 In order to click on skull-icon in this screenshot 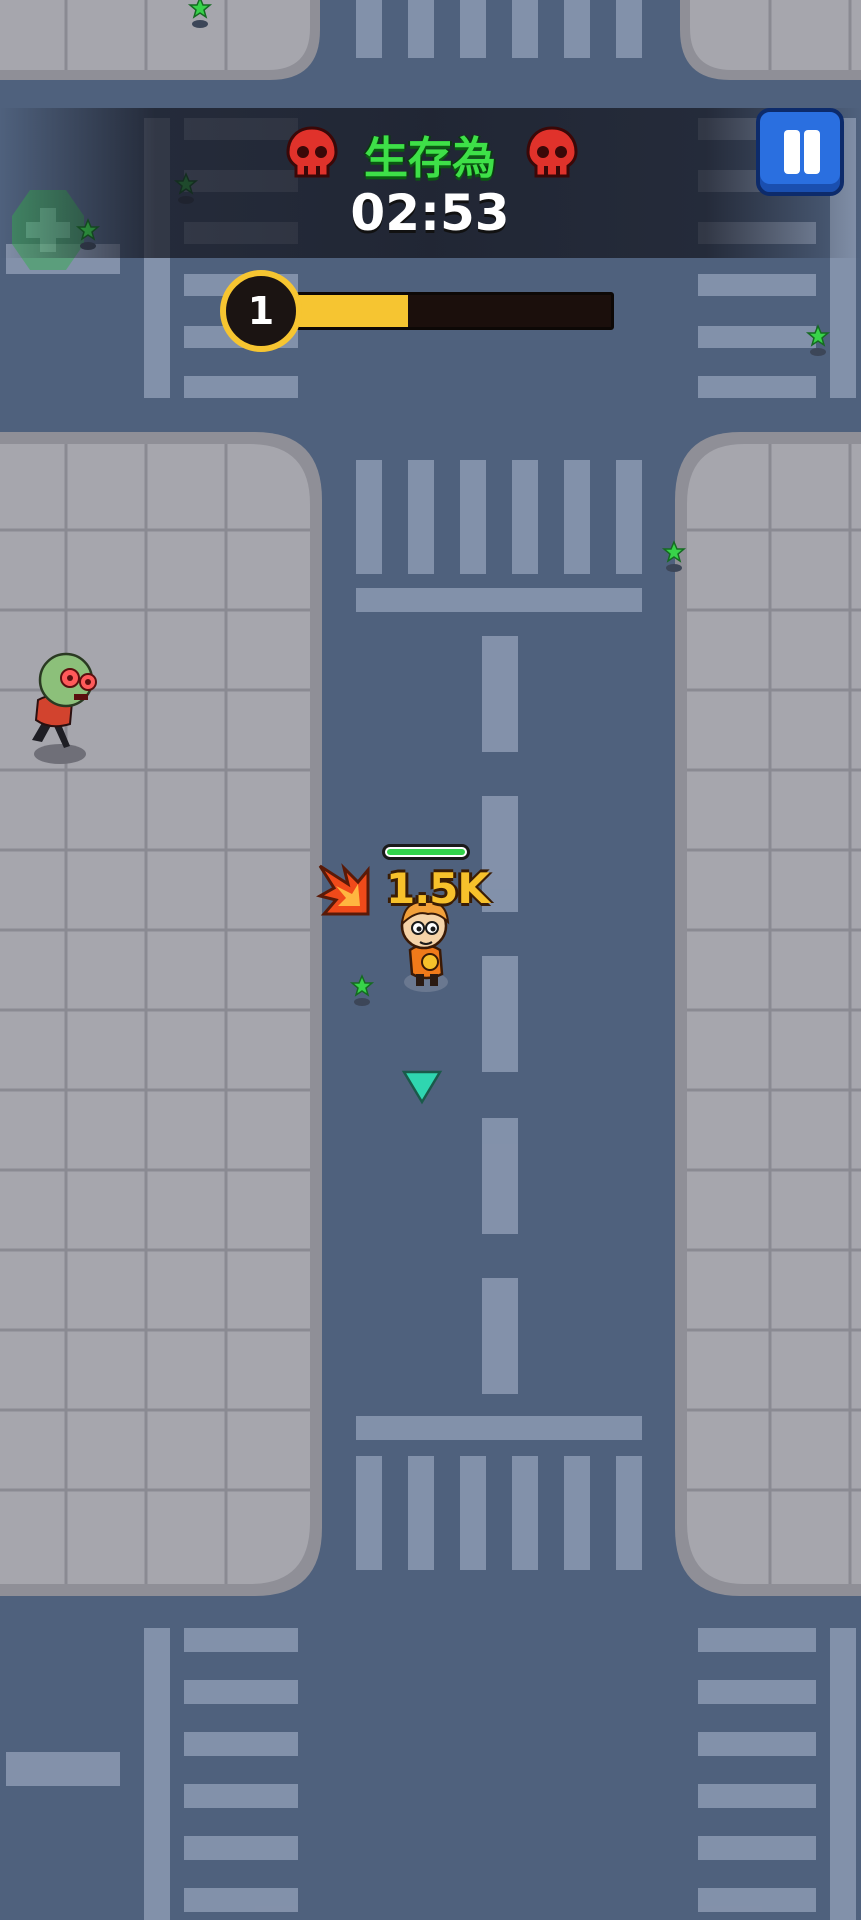, I will do `click(552, 152)`.